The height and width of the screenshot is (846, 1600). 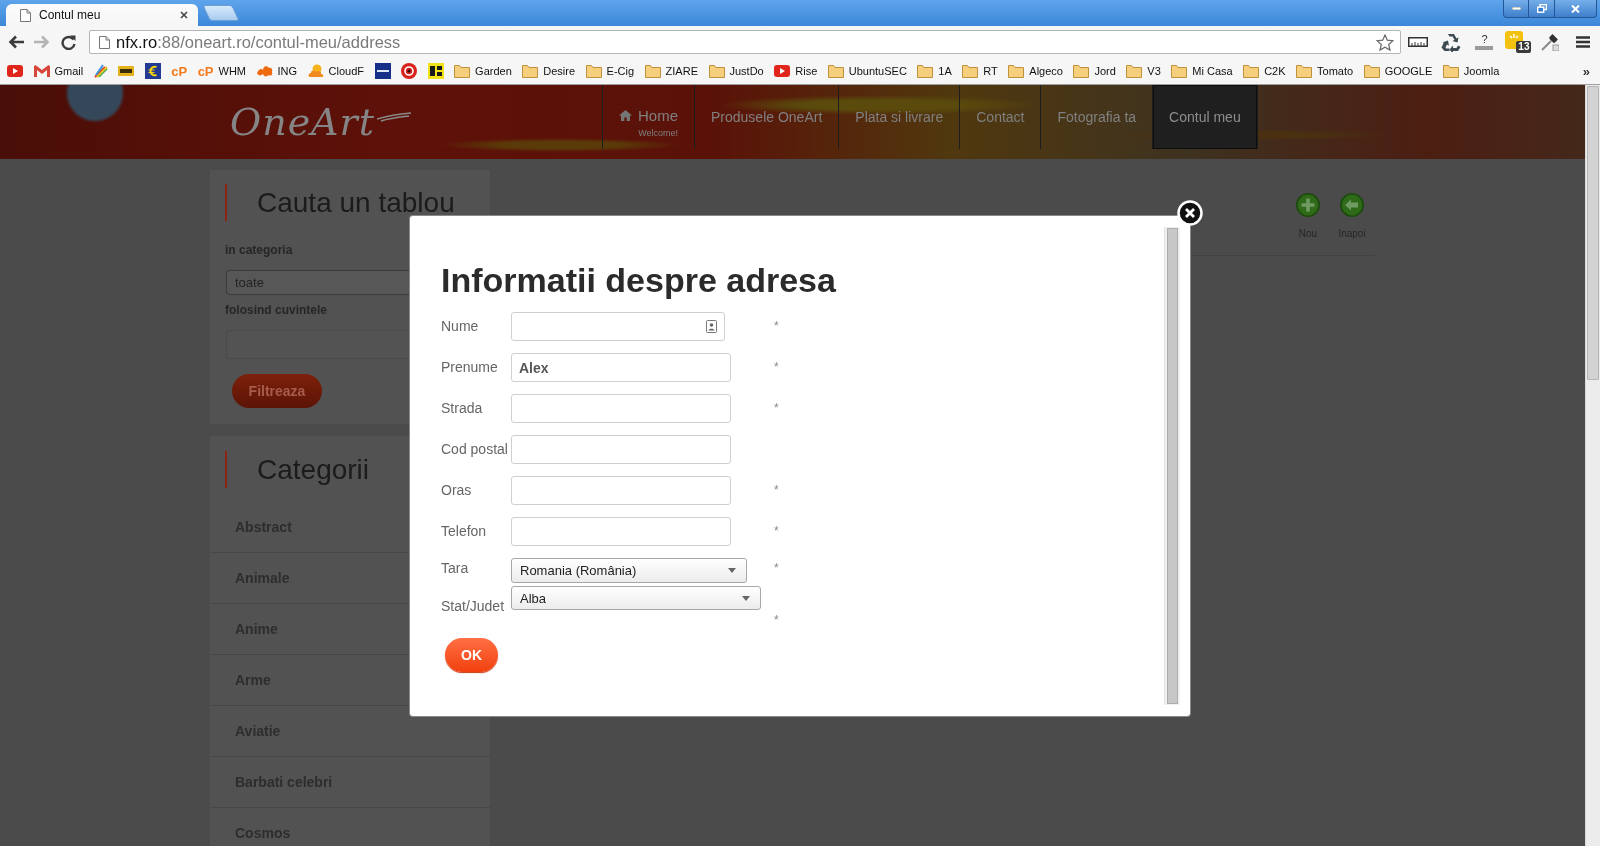 What do you see at coordinates (1471, 71) in the screenshot?
I see `bookmark: Joomla` at bounding box center [1471, 71].